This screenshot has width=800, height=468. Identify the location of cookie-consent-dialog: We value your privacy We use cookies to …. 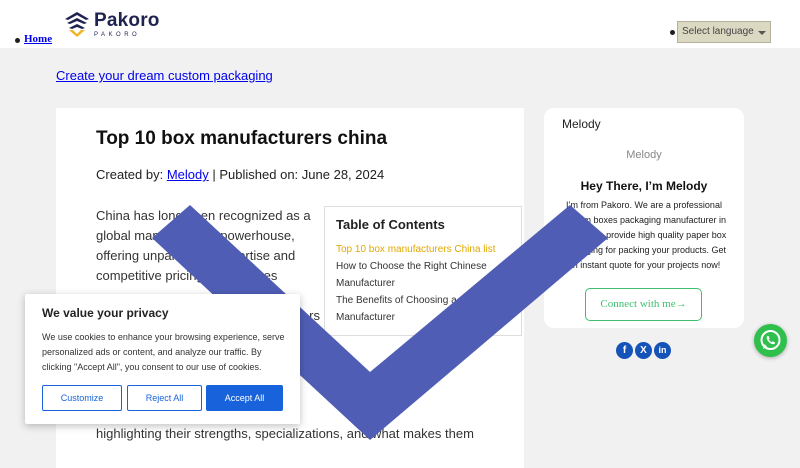
(162, 359).